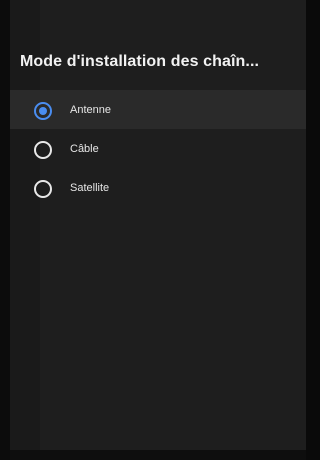 This screenshot has height=460, width=320. What do you see at coordinates (84, 148) in the screenshot?
I see `option-label-cable: Câble` at bounding box center [84, 148].